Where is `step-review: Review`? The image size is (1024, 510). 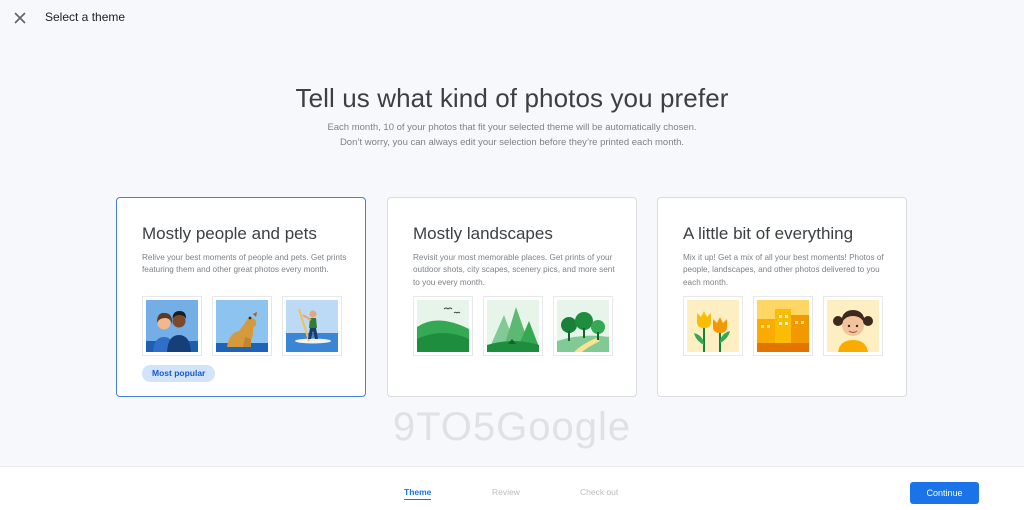 step-review: Review is located at coordinates (506, 492).